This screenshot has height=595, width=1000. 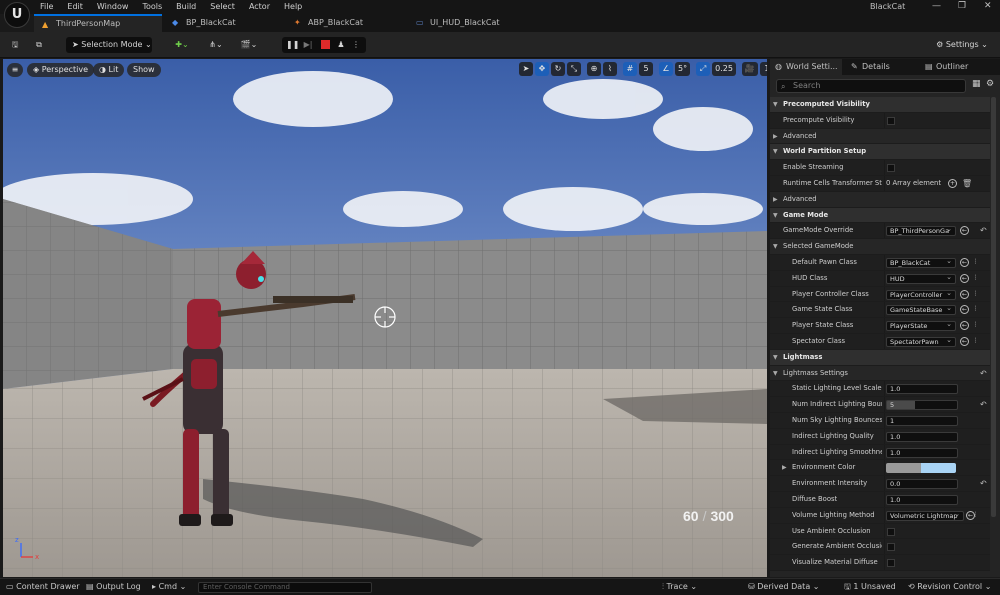 What do you see at coordinates (75, 6) in the screenshot?
I see `menu-edit: Edit` at bounding box center [75, 6].